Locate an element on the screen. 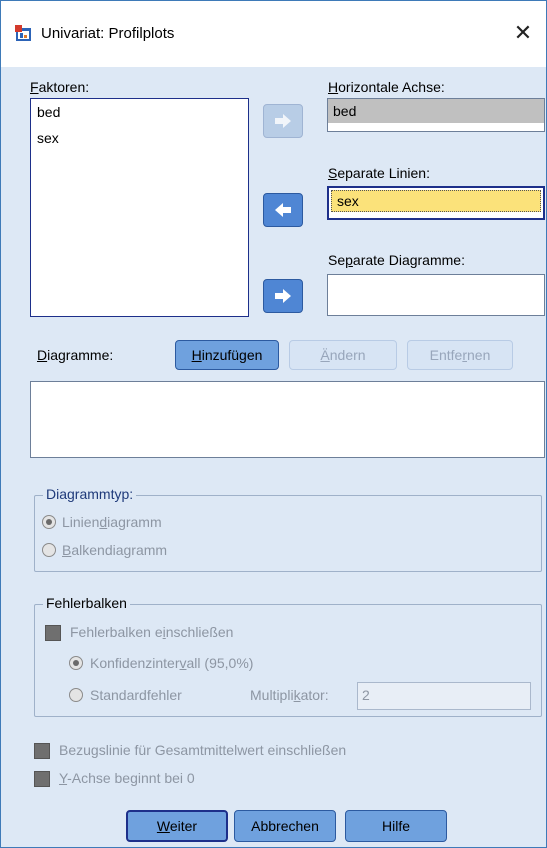  multiplier-field: 2 is located at coordinates (444, 696).